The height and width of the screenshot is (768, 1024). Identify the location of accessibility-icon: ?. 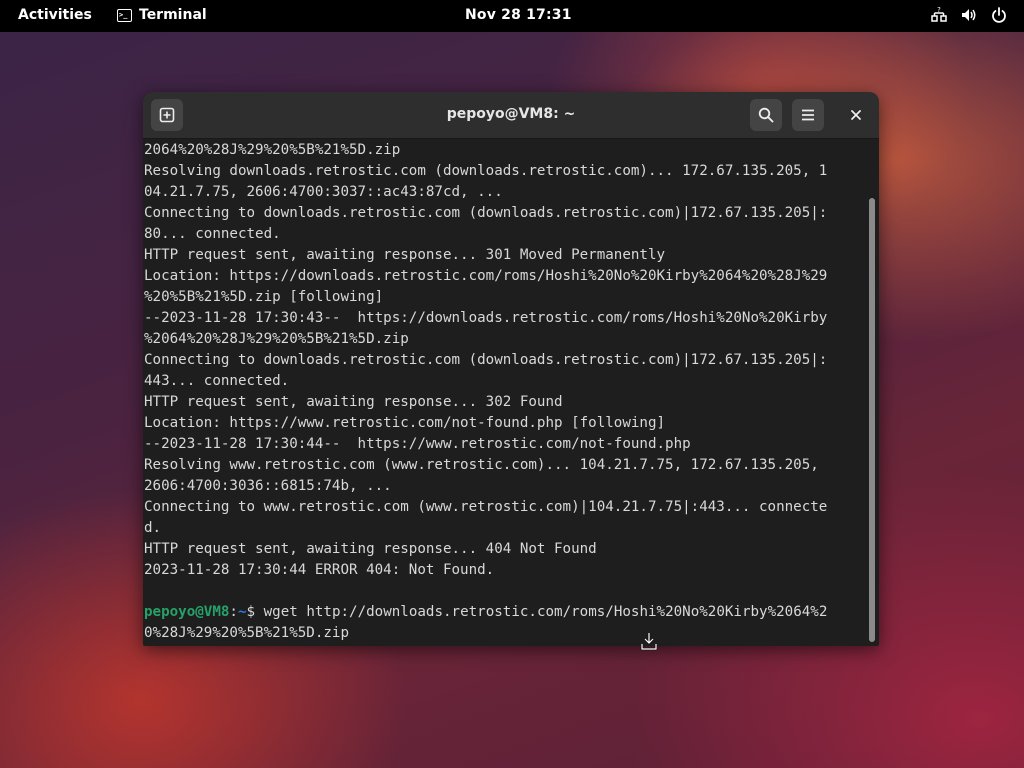
(939, 15).